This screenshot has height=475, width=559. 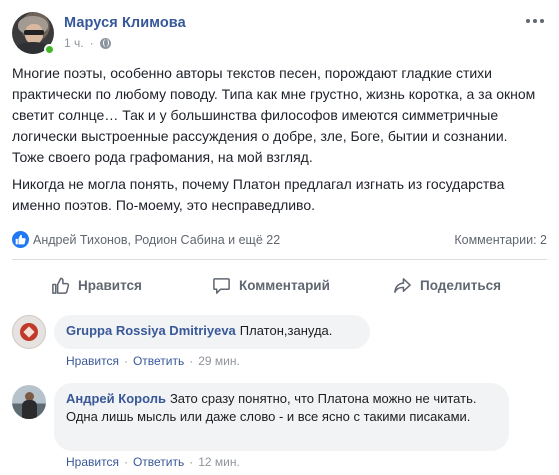 I want to click on post-author-name: Маруся Климова, so click(x=125, y=23).